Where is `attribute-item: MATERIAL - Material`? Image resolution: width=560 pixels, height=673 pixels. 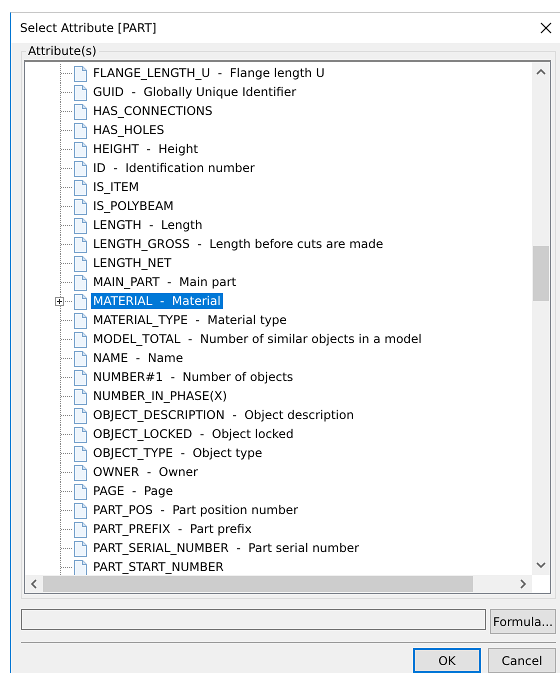 attribute-item: MATERIAL - Material is located at coordinates (157, 301).